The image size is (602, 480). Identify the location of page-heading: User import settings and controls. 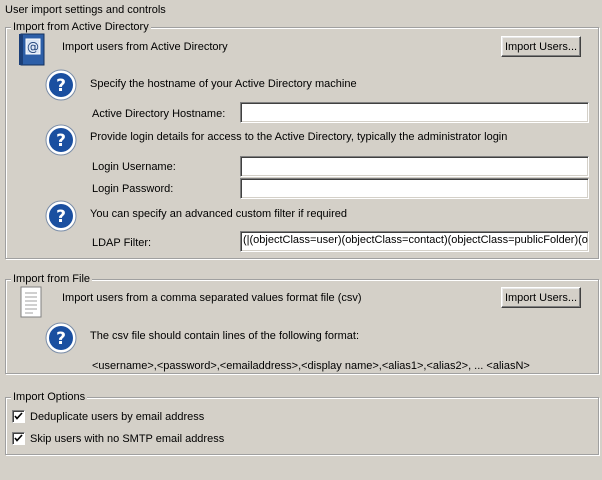
(85, 10).